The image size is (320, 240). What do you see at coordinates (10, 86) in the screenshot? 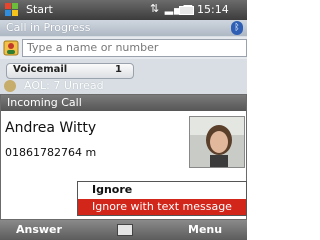
I see `mail-account-icon` at bounding box center [10, 86].